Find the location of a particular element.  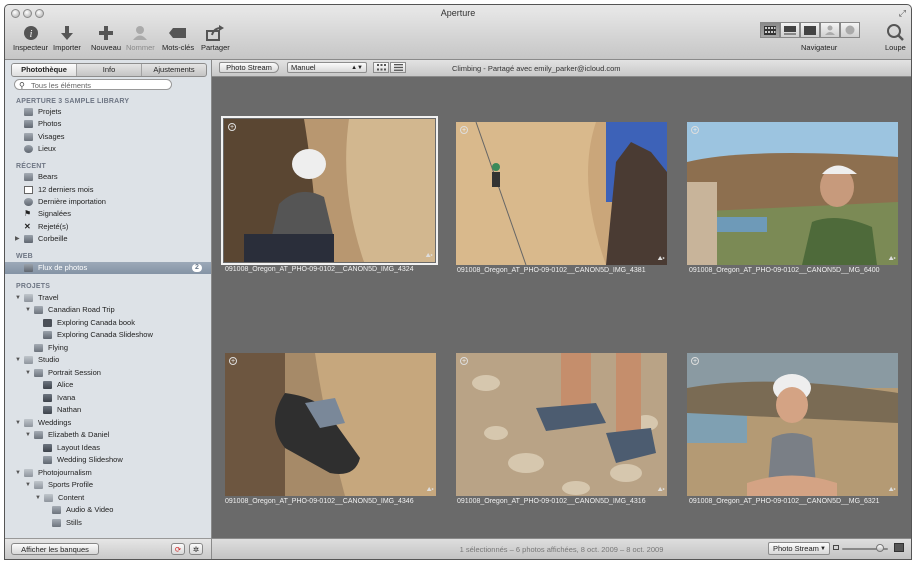

book-icon is located at coordinates (47, 323).